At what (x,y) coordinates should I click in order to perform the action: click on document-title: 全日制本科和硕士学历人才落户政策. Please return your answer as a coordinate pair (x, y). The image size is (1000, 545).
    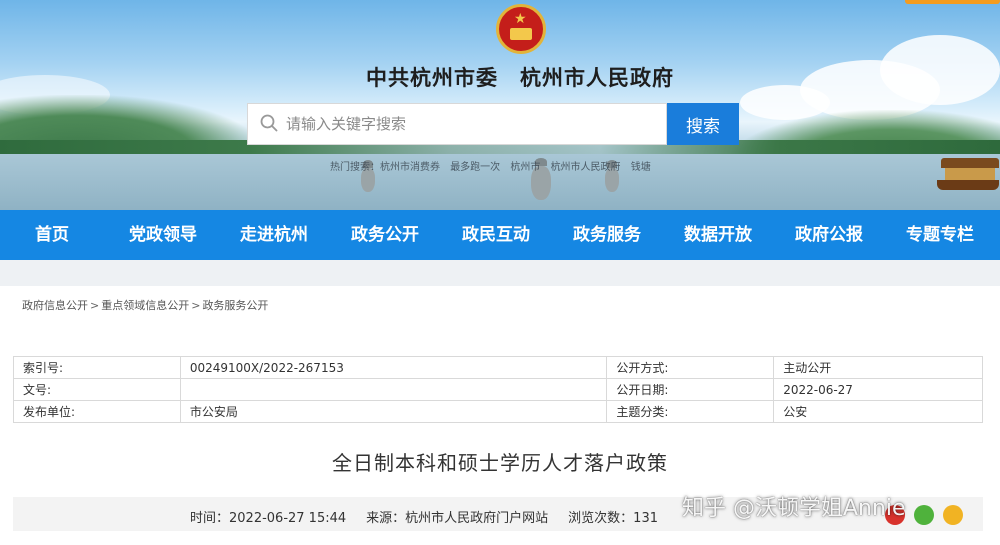
    Looking at the image, I should click on (500, 463).